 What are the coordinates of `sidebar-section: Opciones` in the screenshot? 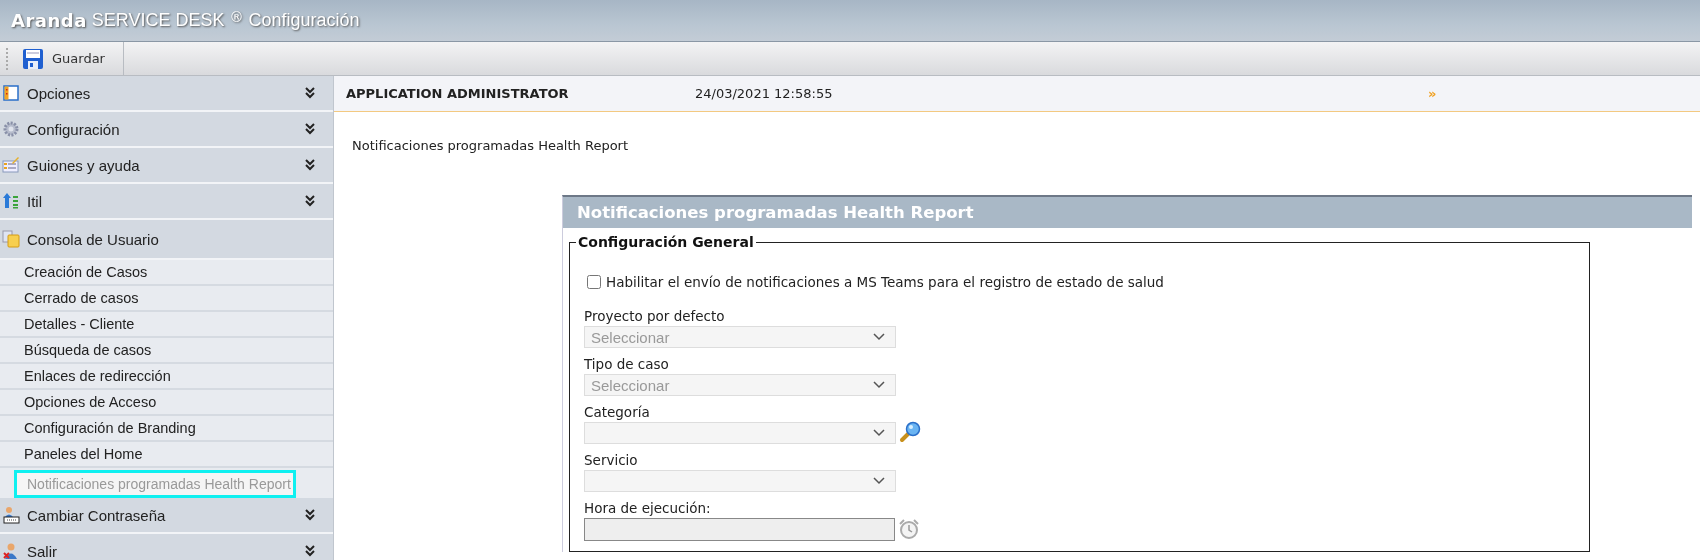 It's located at (166, 94).